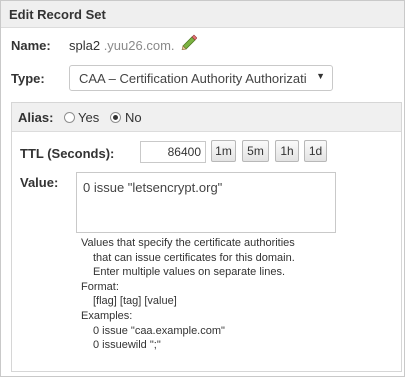  Describe the element at coordinates (206, 202) in the screenshot. I see `value-textarea: 0 issue "letsencrypt.org"` at that location.